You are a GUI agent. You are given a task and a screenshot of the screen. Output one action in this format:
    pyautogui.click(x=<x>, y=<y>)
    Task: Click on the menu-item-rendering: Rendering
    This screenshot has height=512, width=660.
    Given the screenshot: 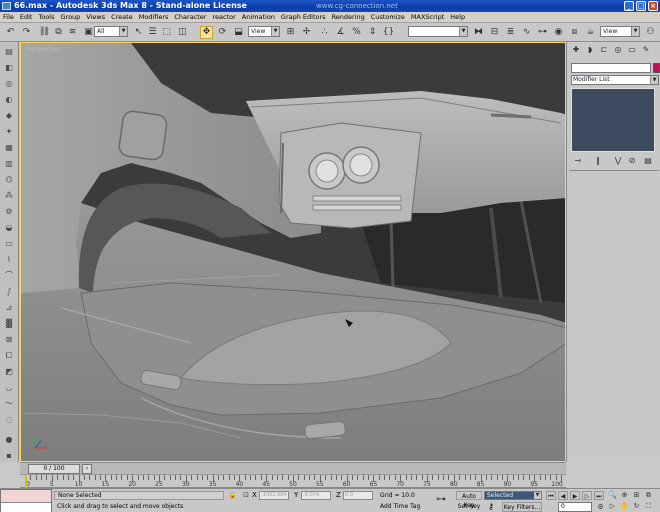 What is the action you would take?
    pyautogui.click(x=348, y=17)
    